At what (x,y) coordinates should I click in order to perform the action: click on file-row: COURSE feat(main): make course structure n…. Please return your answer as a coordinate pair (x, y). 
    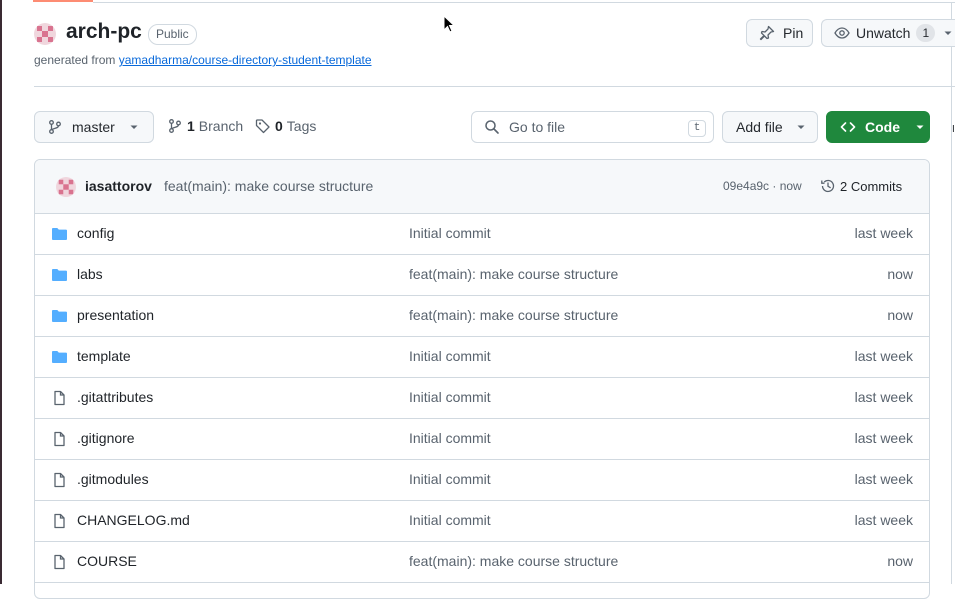
    Looking at the image, I should click on (482, 562).